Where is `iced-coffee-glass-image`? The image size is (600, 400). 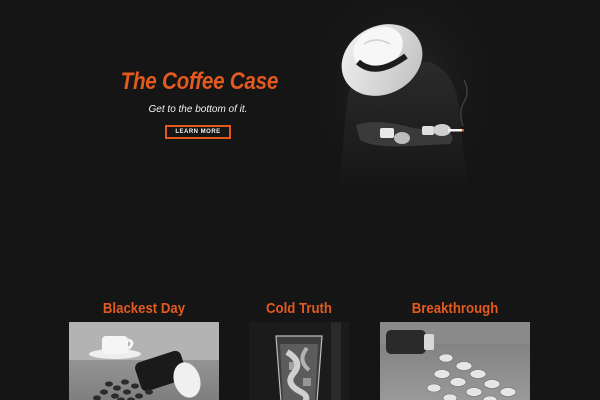
iced-coffee-glass-image is located at coordinates (299, 361).